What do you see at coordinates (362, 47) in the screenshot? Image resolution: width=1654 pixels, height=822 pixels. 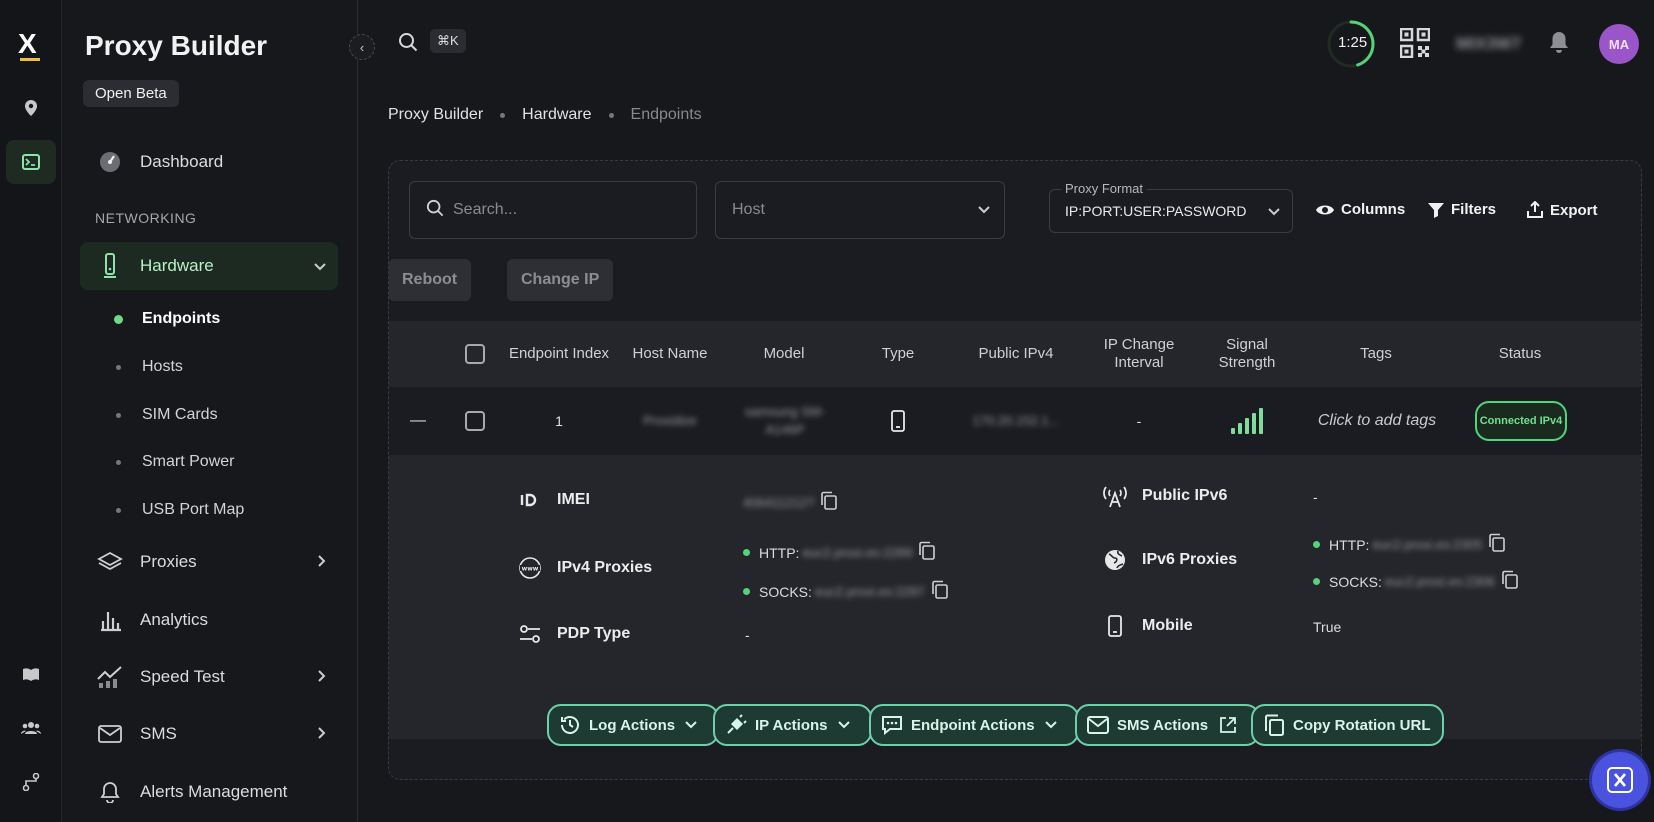 I see `collapse-sidebar-button: ‹` at bounding box center [362, 47].